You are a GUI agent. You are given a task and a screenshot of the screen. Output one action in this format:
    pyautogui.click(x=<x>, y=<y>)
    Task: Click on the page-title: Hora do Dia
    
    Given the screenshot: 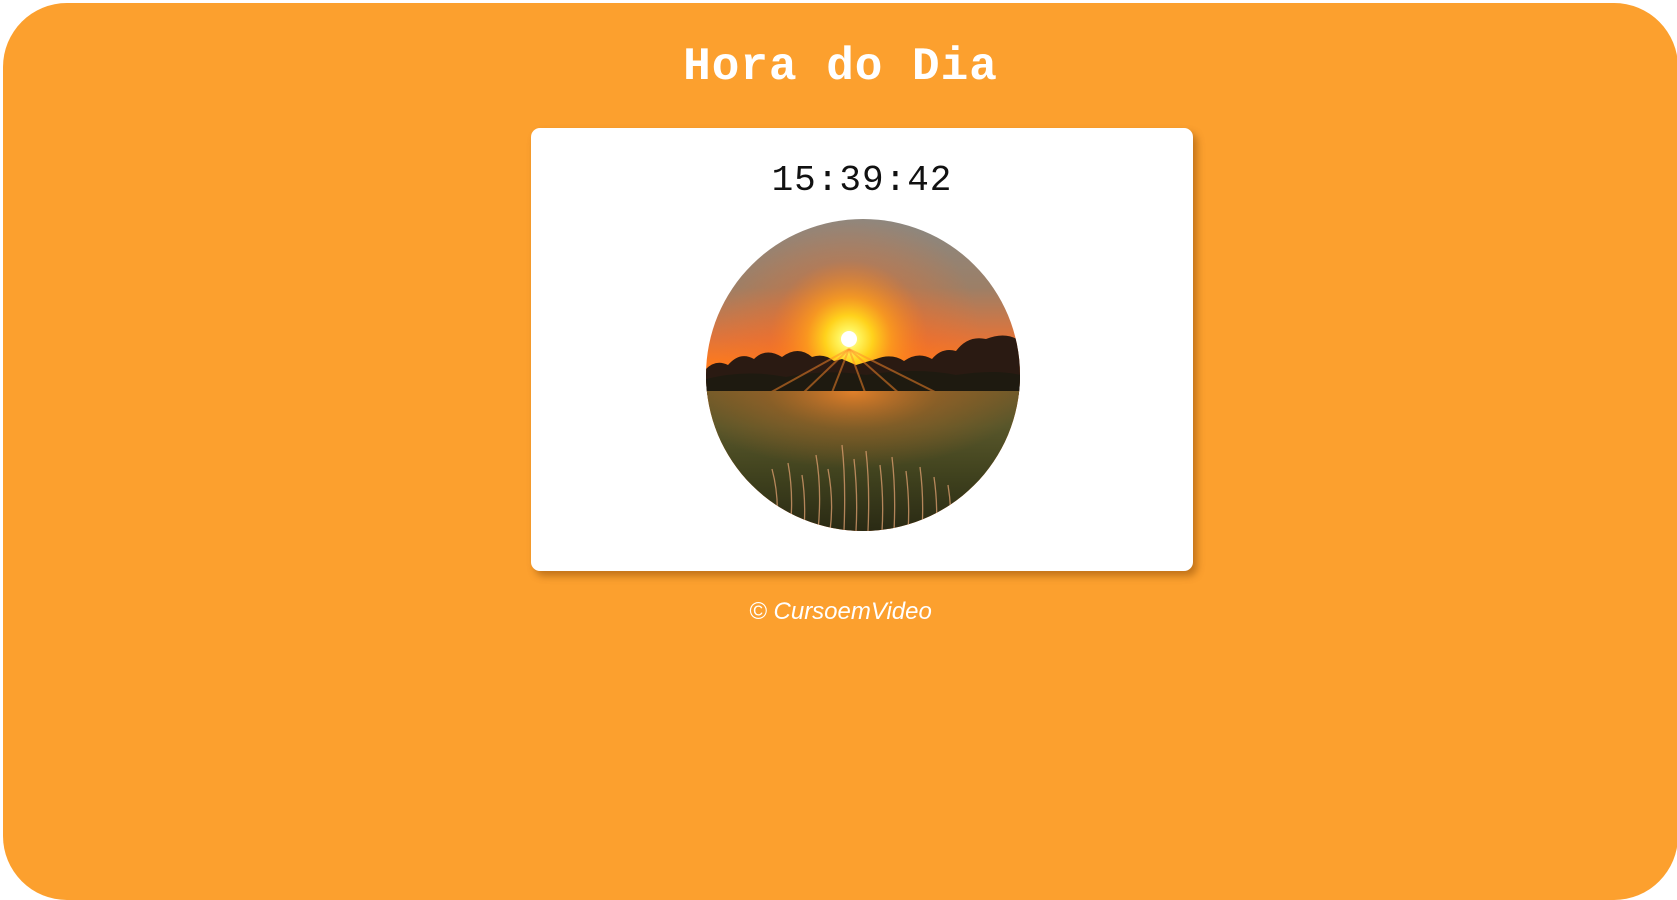 What is the action you would take?
    pyautogui.click(x=840, y=67)
    